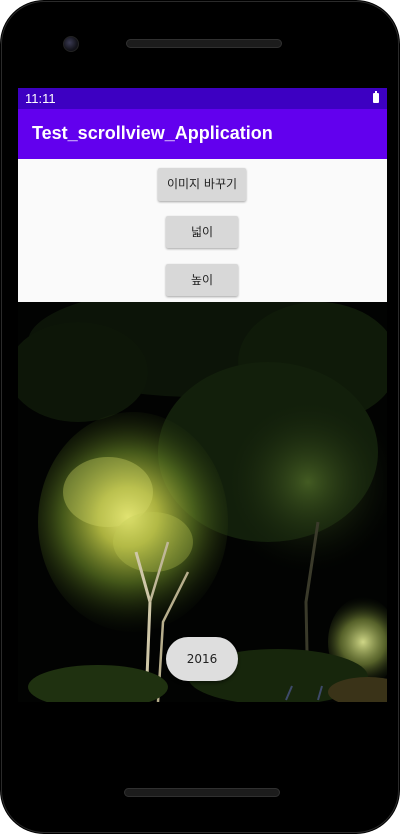  I want to click on height-button: 높이, so click(202, 280).